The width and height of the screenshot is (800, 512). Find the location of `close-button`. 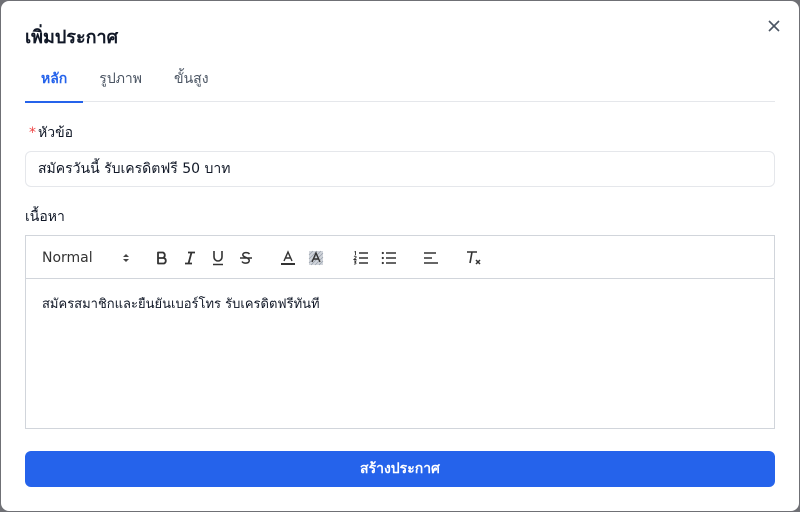

close-button is located at coordinates (774, 26).